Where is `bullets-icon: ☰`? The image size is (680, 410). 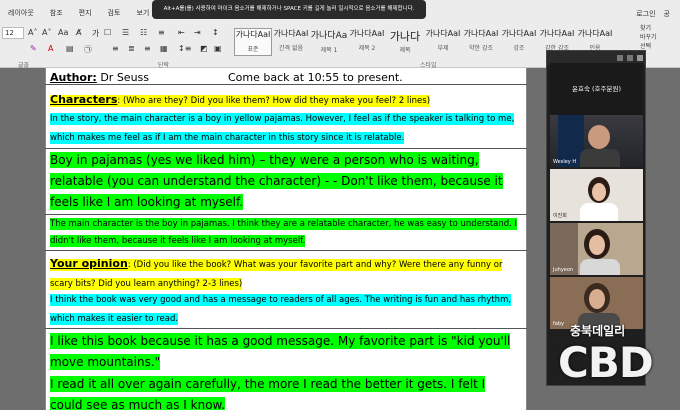
bullets-icon: ☰ is located at coordinates (125, 32).